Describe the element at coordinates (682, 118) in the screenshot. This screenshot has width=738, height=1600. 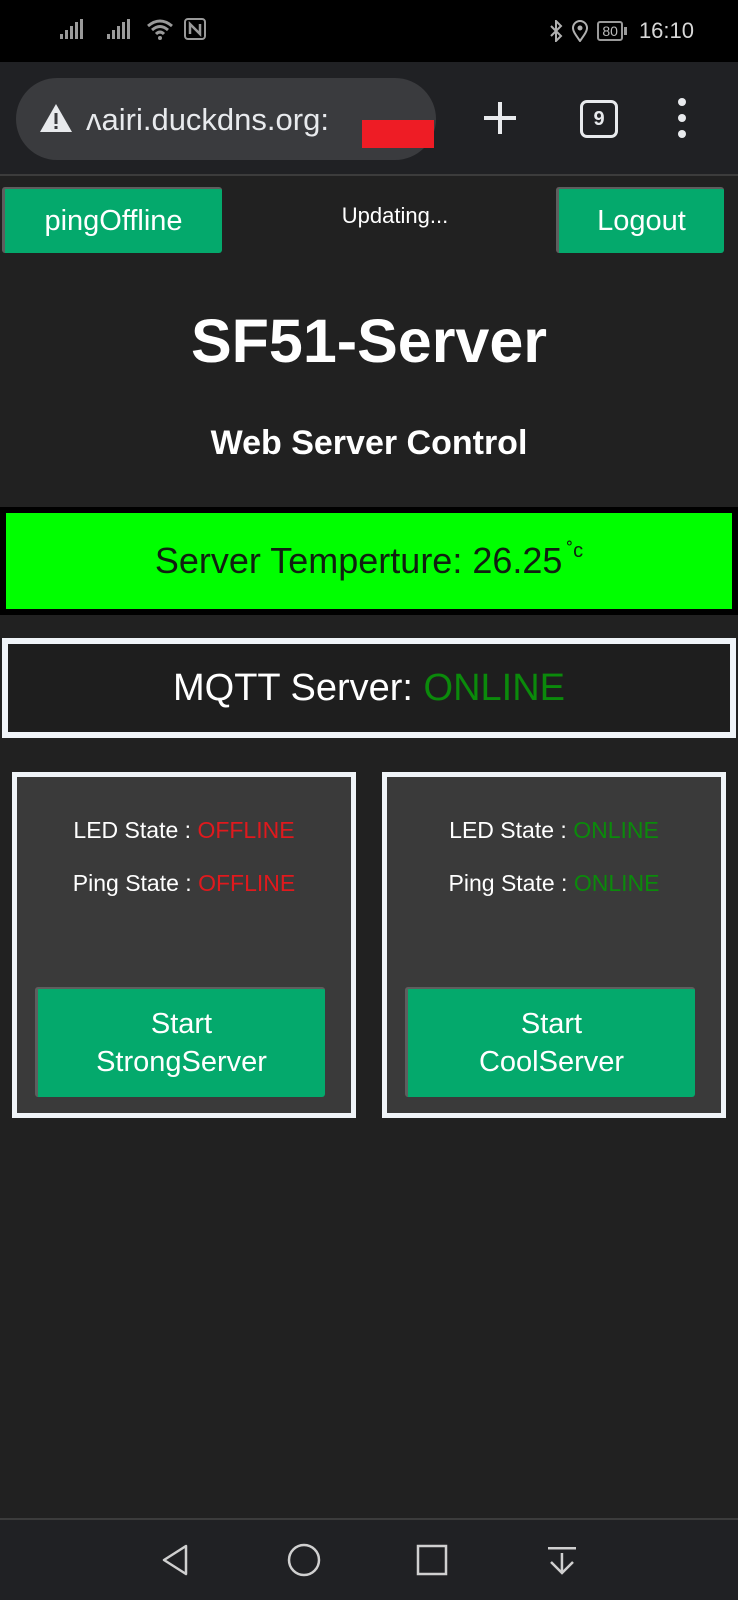
I see `overflow-menu-icon` at that location.